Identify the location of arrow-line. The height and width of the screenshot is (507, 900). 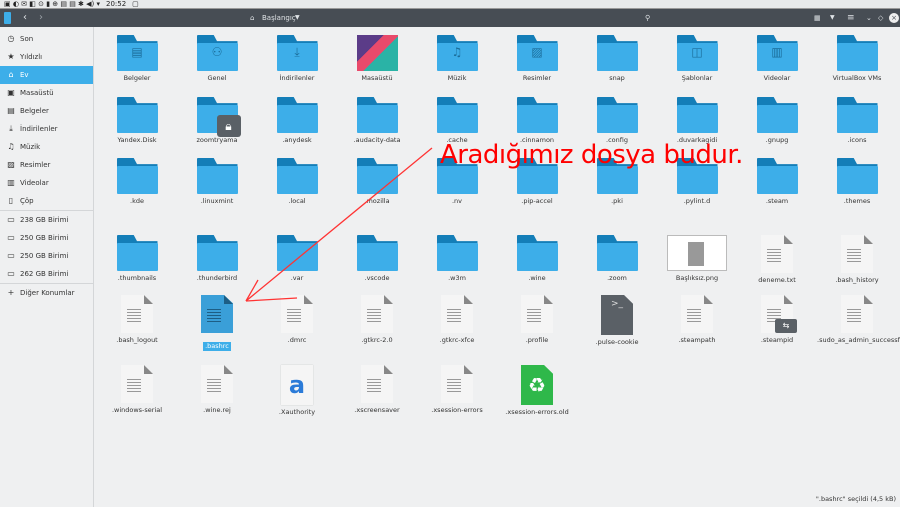
(339, 224).